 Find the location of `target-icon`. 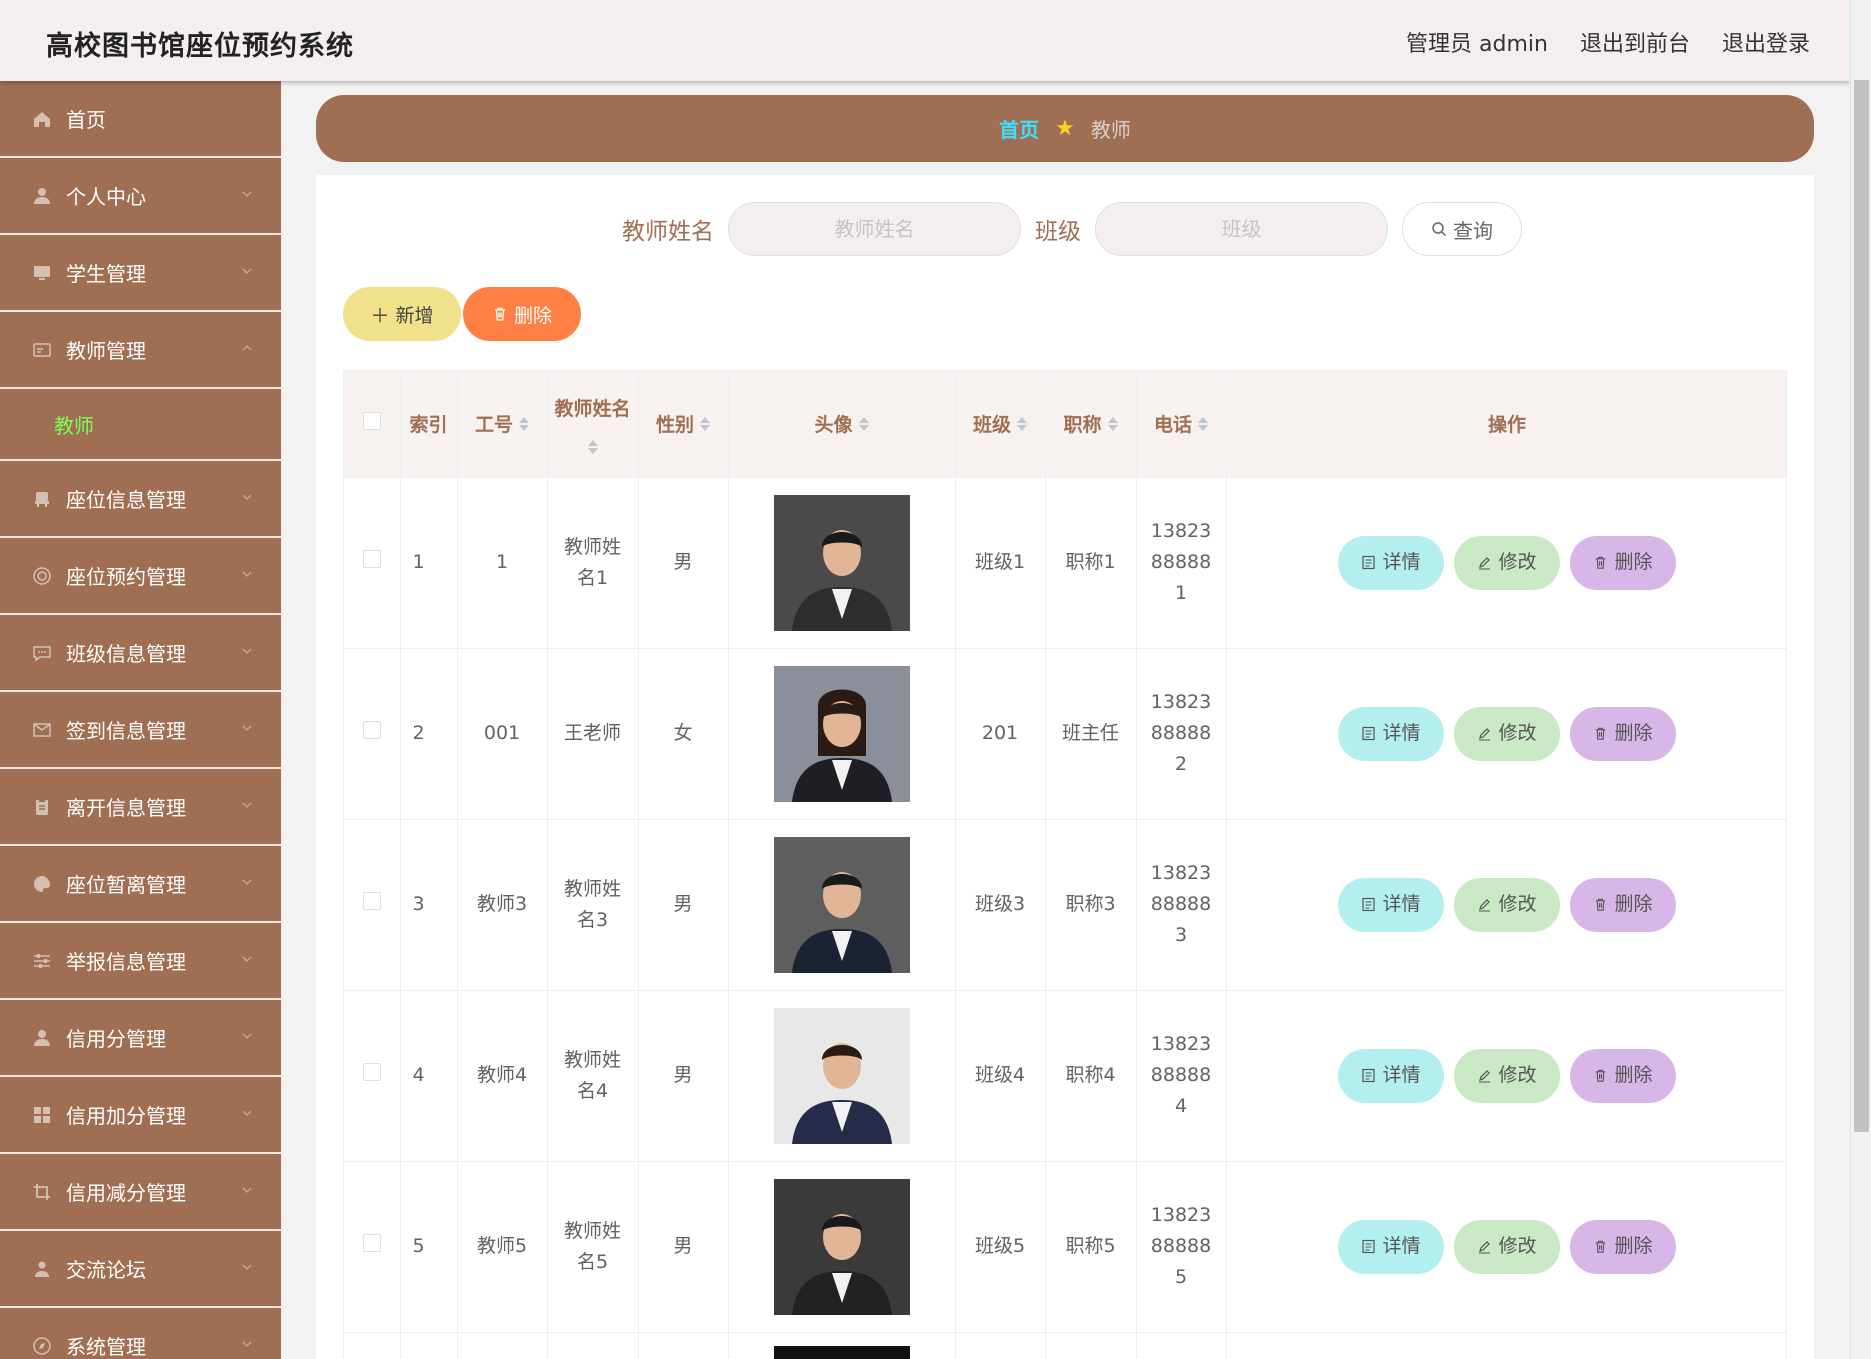

target-icon is located at coordinates (42, 576).